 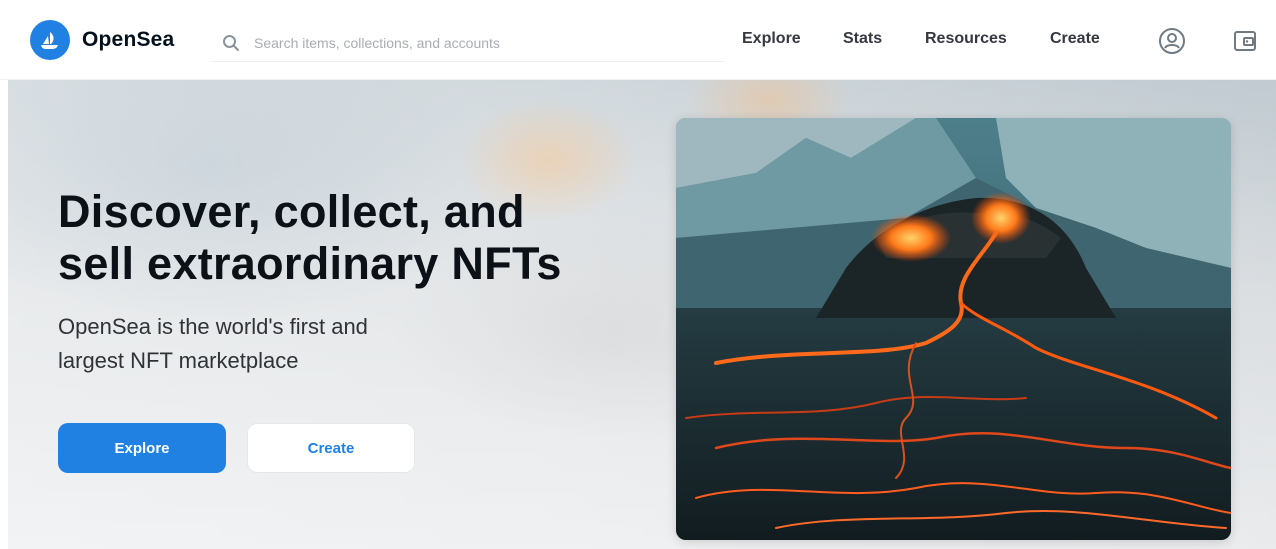 I want to click on search-input, so click(x=484, y=42).